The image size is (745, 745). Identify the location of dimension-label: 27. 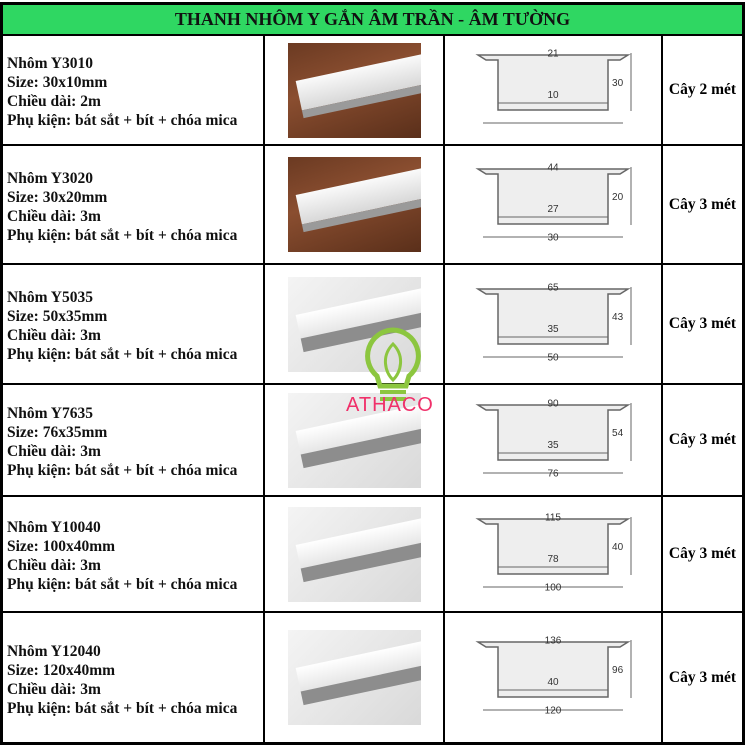
(553, 209).